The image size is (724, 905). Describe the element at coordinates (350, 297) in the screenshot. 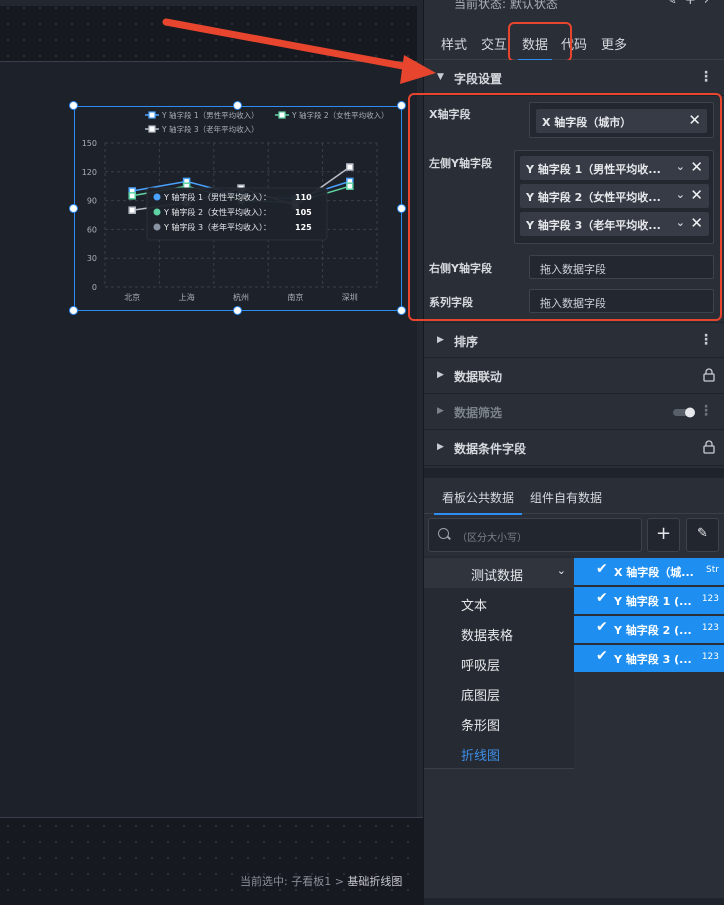

I see `x-tick-label: 深圳` at that location.